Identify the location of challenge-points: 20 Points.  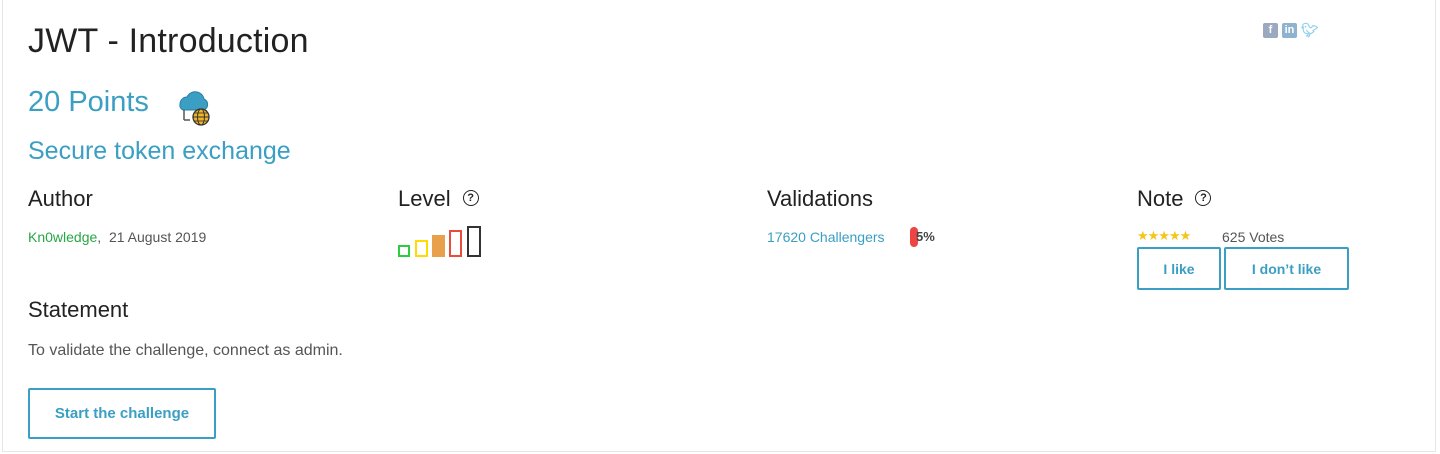
(88, 102).